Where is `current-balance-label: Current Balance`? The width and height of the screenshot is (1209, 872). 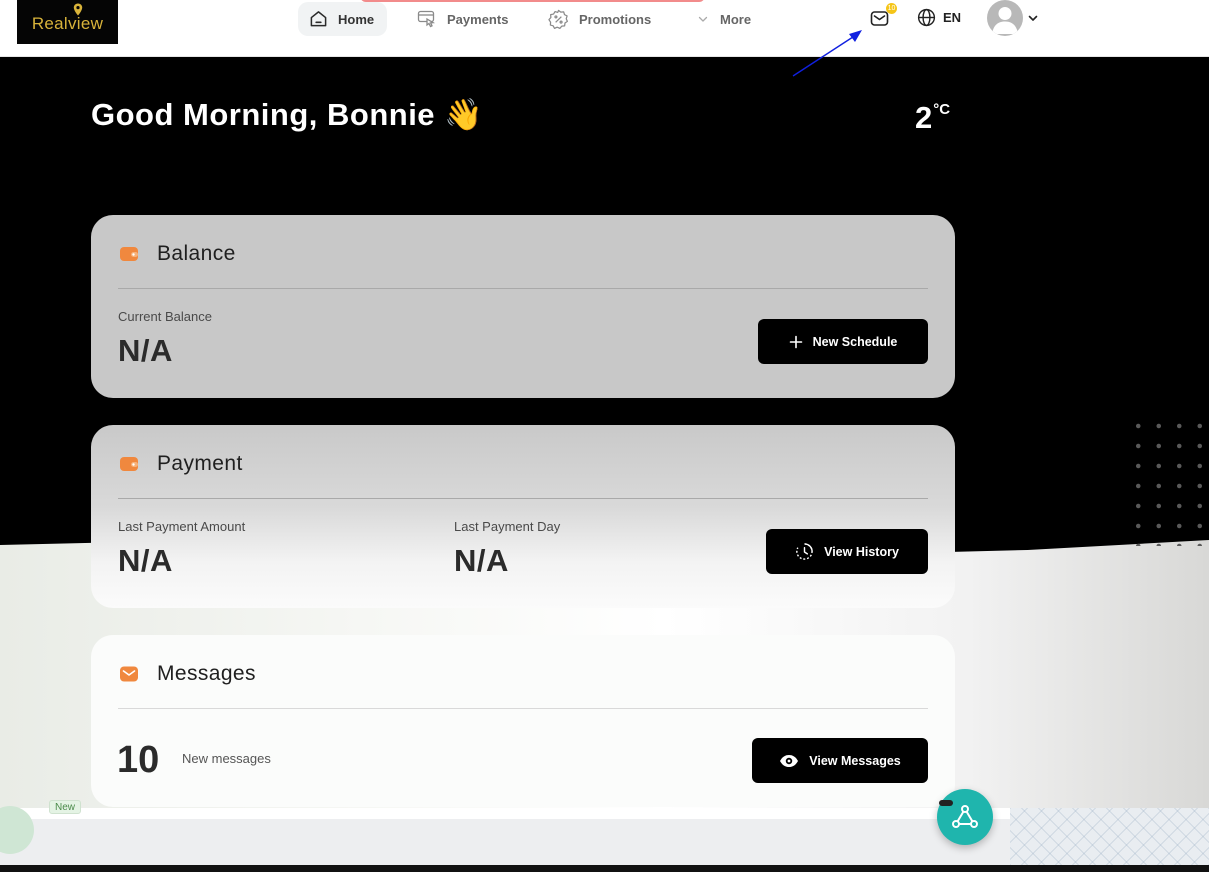
current-balance-label: Current Balance is located at coordinates (165, 316).